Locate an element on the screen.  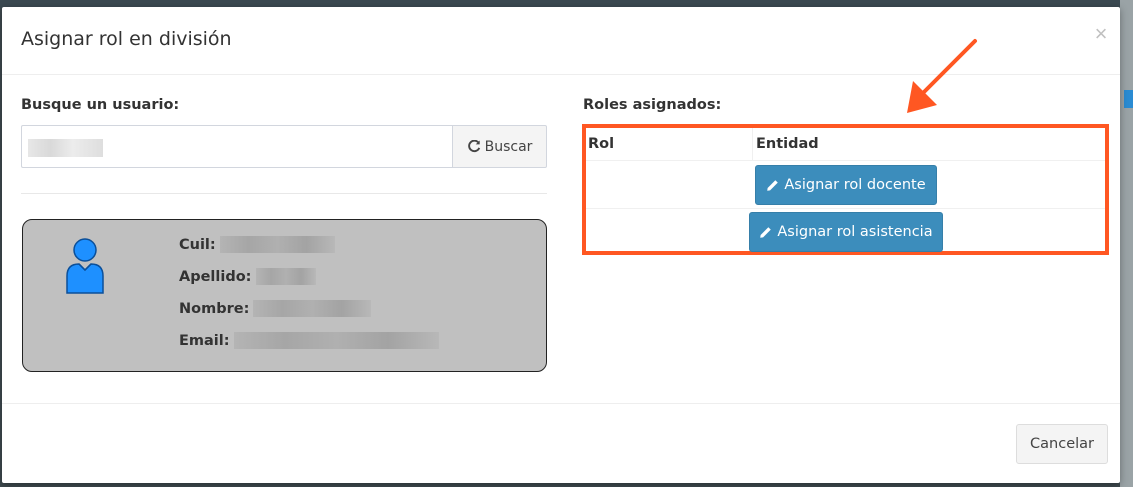
search-button: Buscar is located at coordinates (499, 146).